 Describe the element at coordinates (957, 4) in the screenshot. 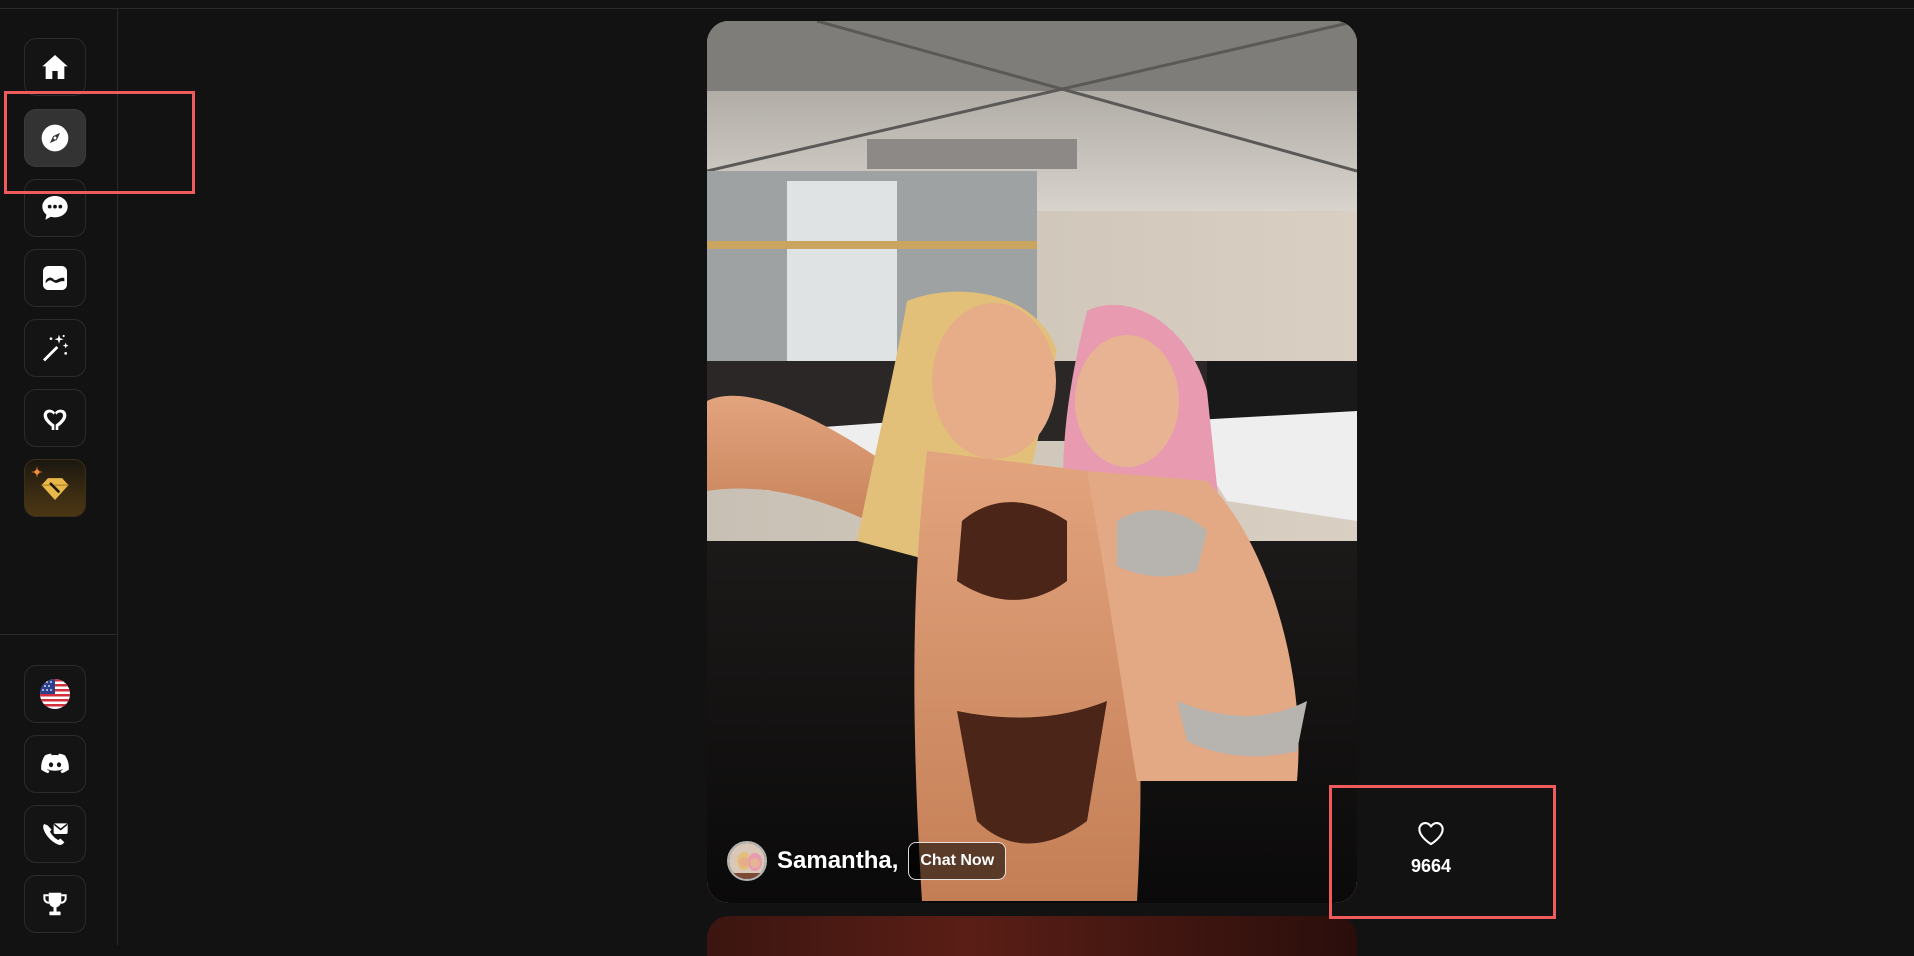

I see `top-bar` at that location.